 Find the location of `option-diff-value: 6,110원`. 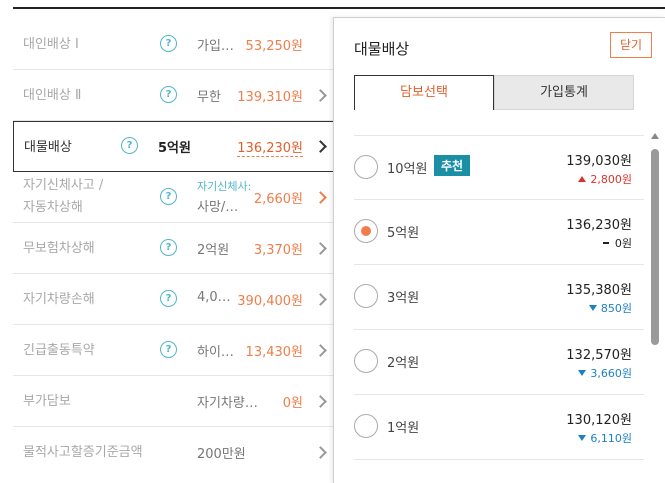

option-diff-value: 6,110원 is located at coordinates (611, 438).